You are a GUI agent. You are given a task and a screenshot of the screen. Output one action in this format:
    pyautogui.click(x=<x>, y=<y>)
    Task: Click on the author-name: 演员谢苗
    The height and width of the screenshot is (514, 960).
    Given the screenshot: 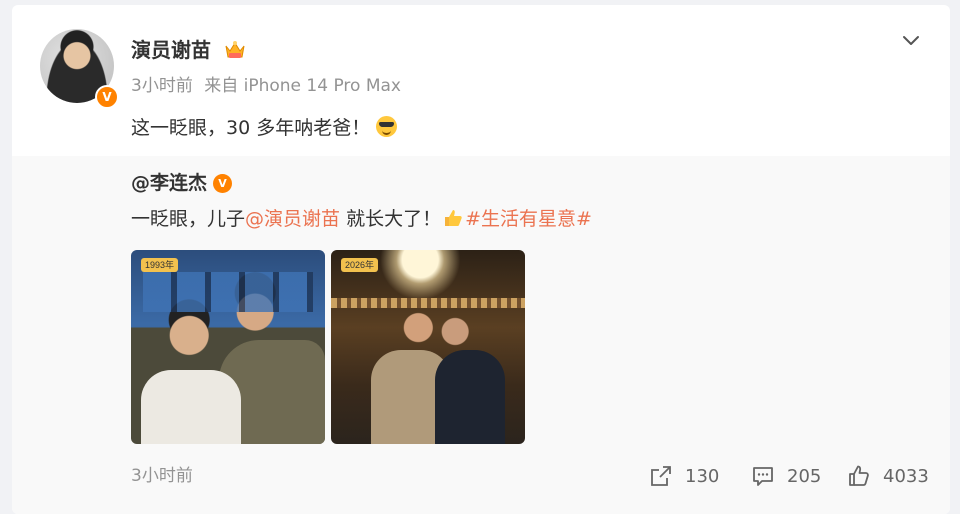 What is the action you would take?
    pyautogui.click(x=171, y=50)
    